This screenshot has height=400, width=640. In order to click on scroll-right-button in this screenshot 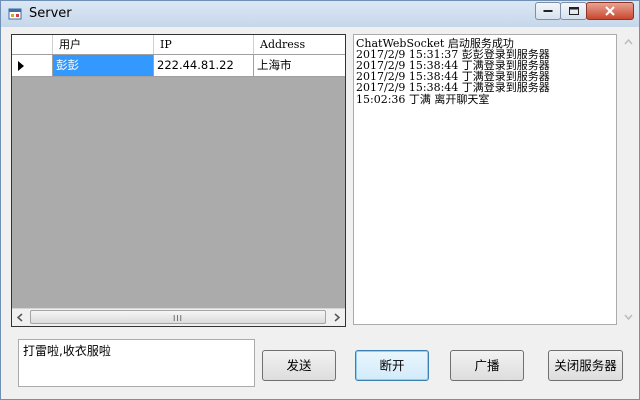, I will do `click(336, 317)`.